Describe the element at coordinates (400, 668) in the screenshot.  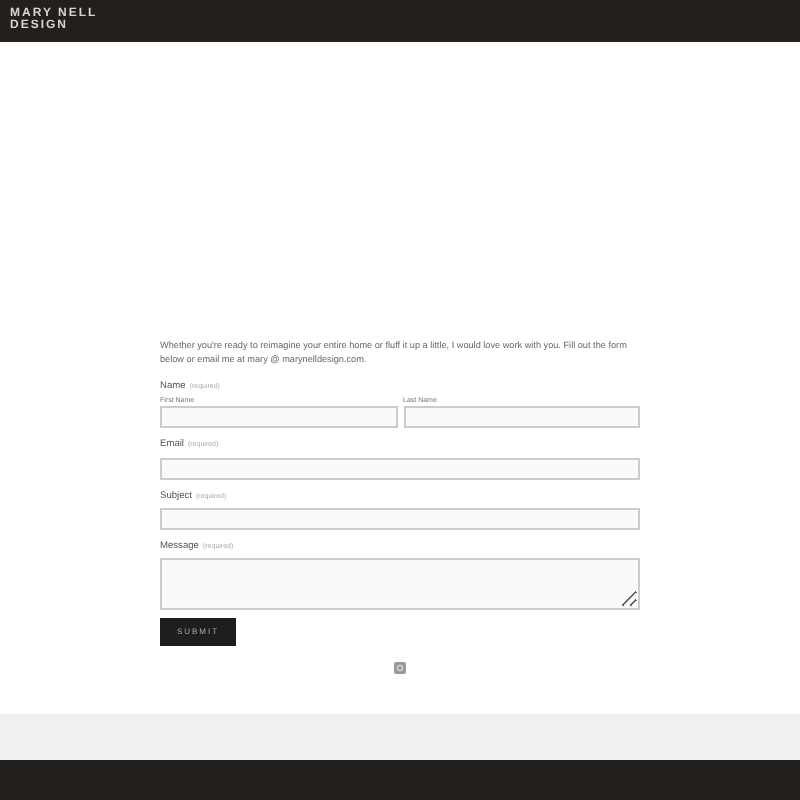
I see `instagram-icon` at that location.